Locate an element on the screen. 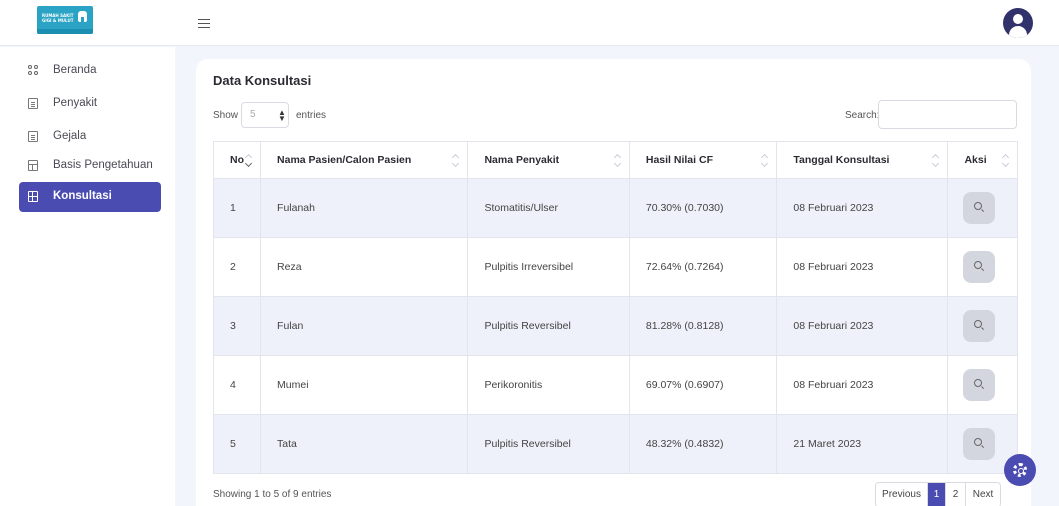  search-input is located at coordinates (947, 114).